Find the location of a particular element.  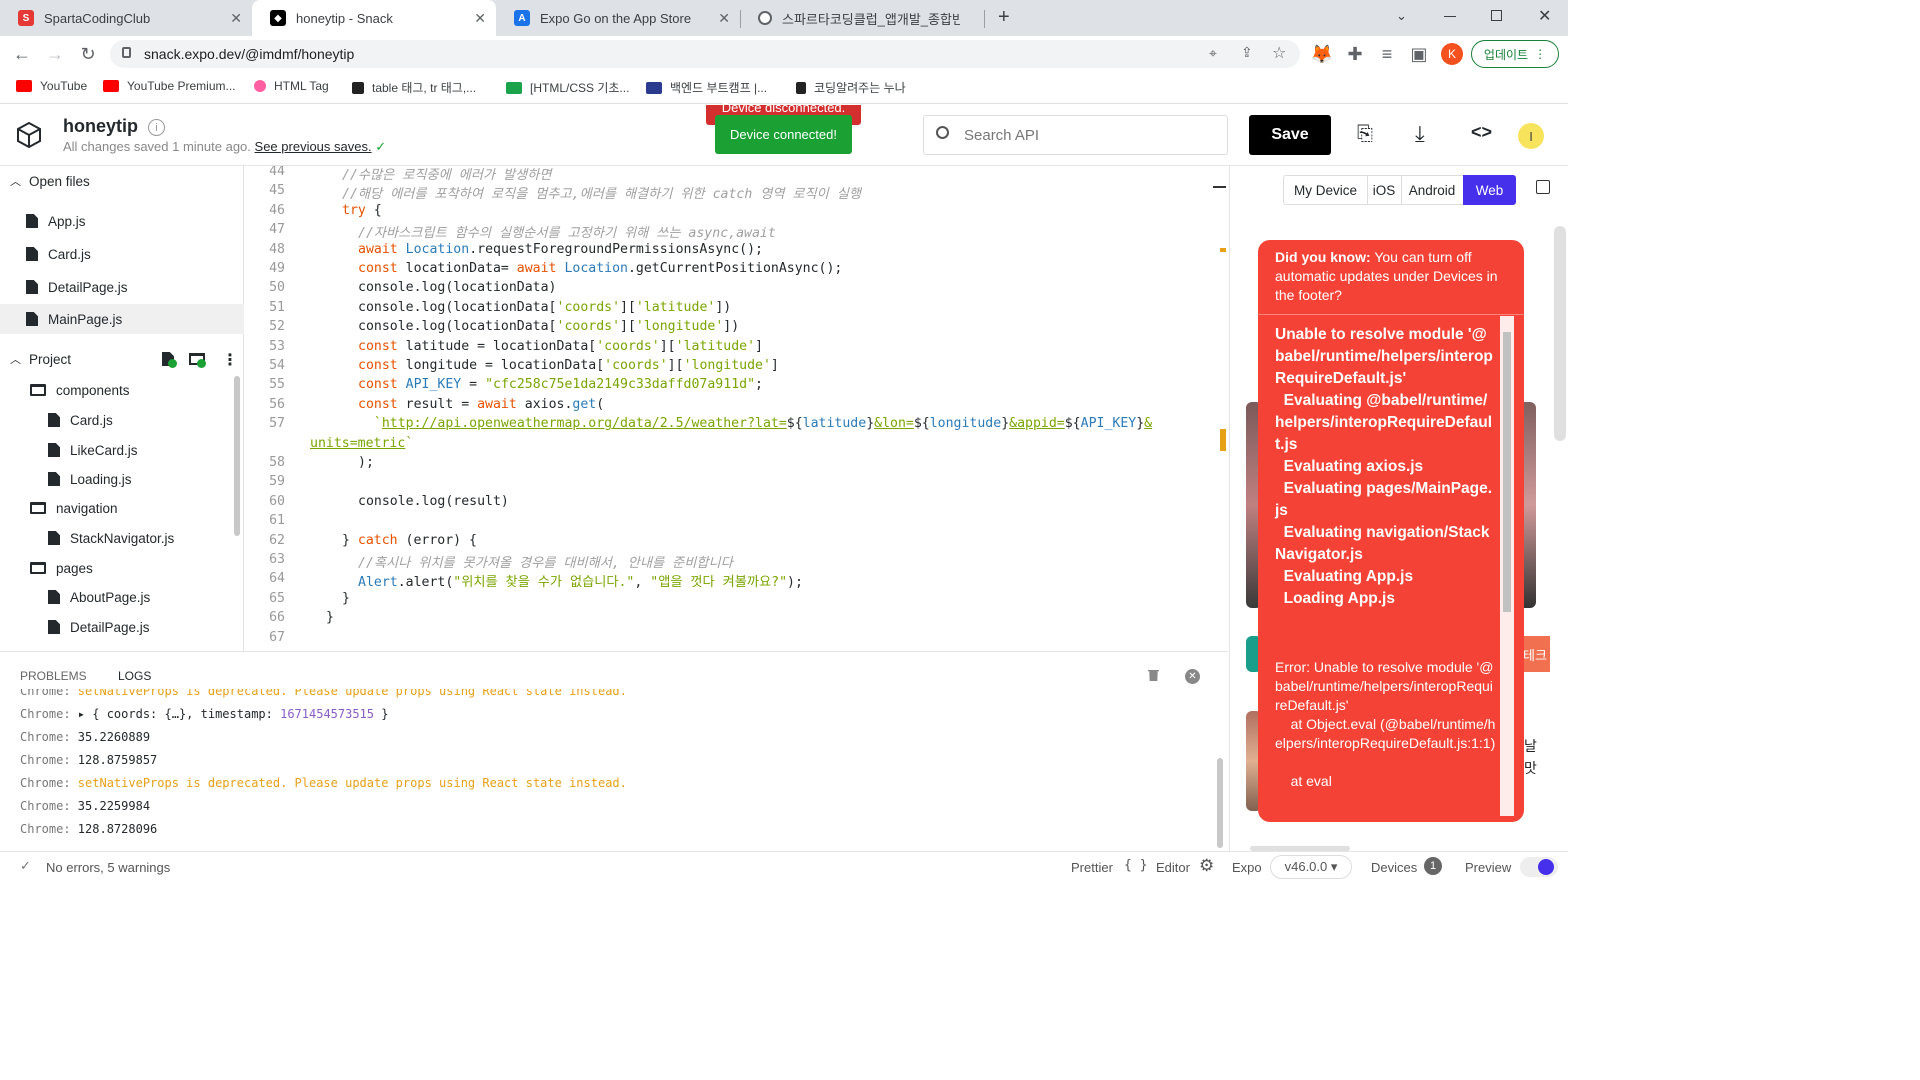

tab-logs: LOGS is located at coordinates (134, 676).